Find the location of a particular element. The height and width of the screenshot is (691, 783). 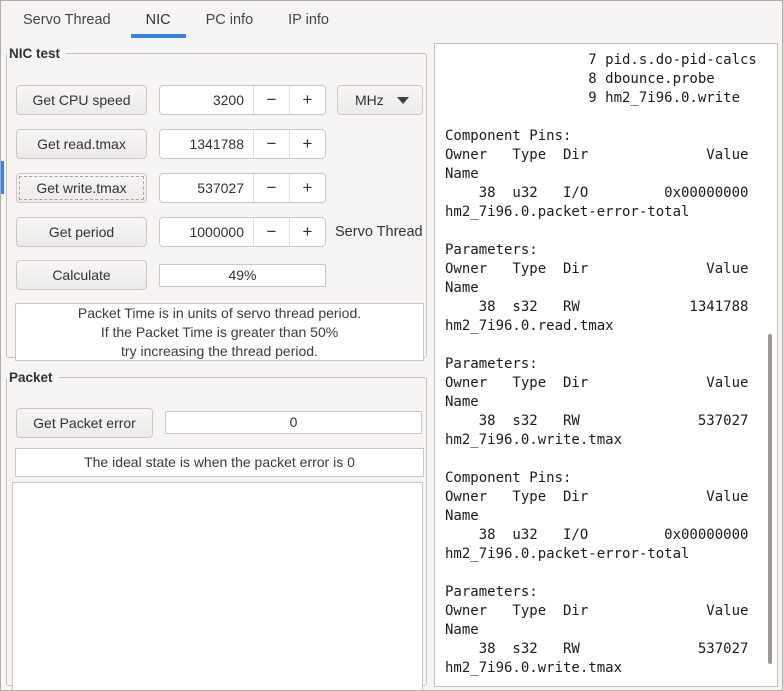

nic-test-group-title: NIC test is located at coordinates (35, 53).